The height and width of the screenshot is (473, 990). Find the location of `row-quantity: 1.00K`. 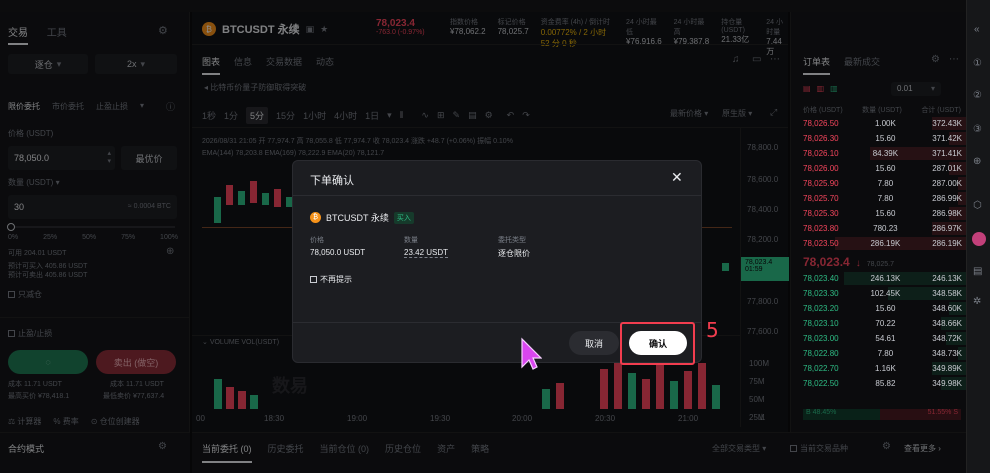

row-quantity: 1.00K is located at coordinates (885, 123).